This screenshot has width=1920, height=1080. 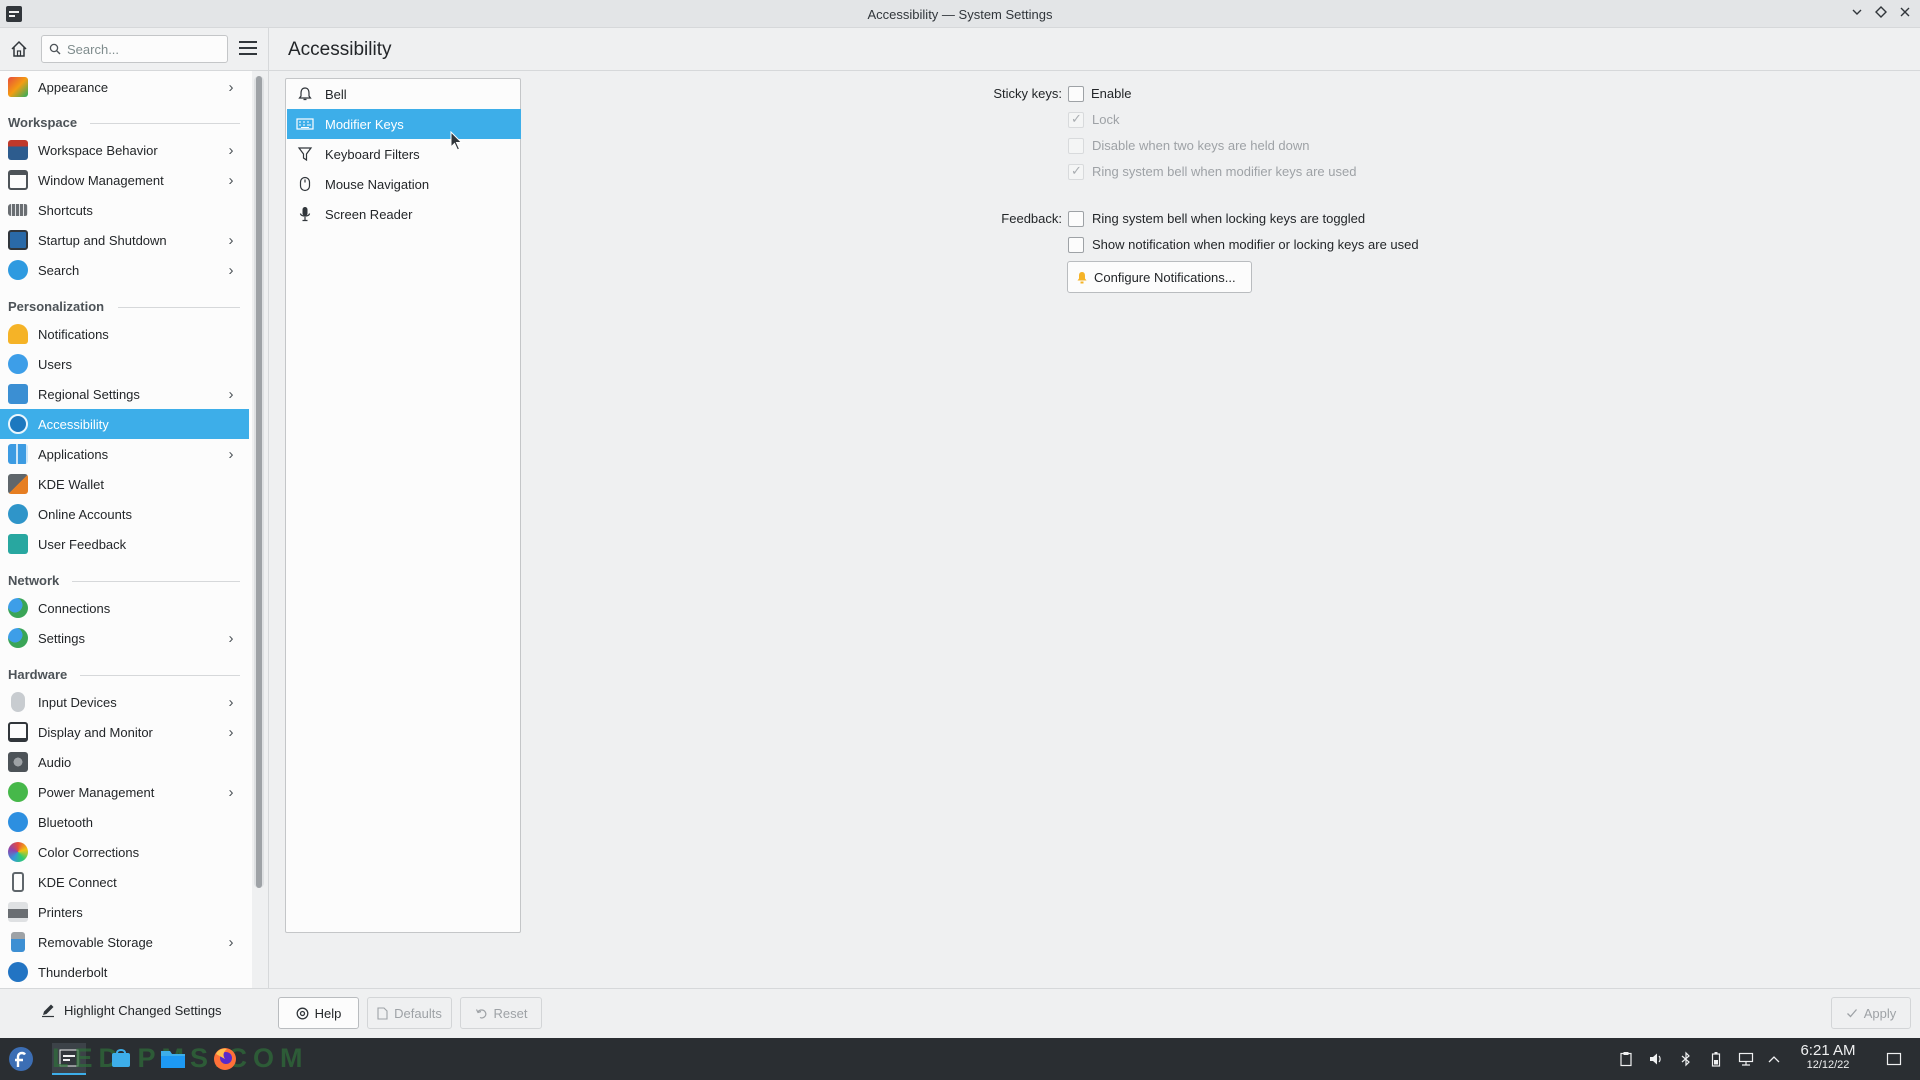 What do you see at coordinates (18, 732) in the screenshot?
I see `monitor-icon` at bounding box center [18, 732].